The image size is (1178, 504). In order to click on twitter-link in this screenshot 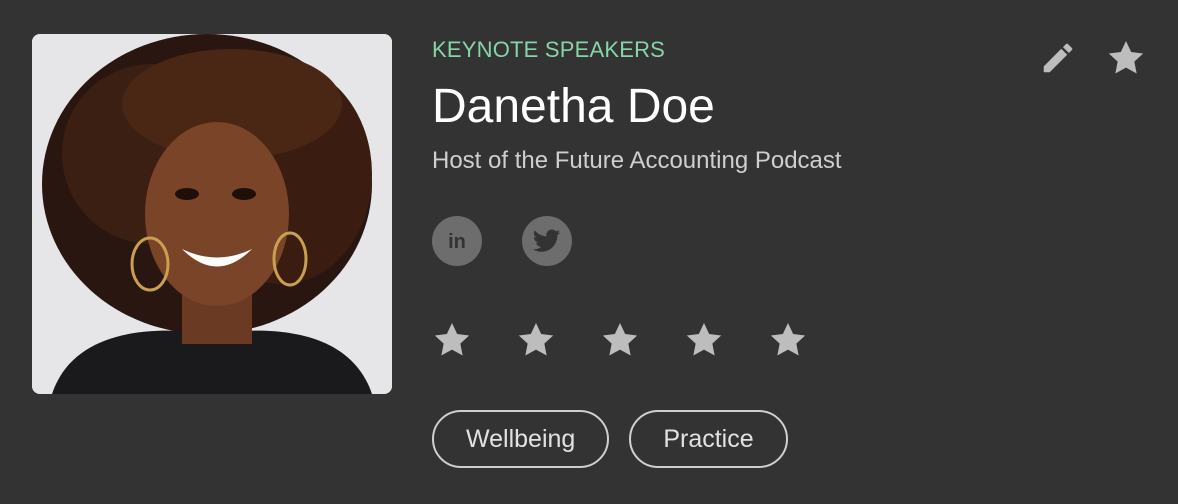, I will do `click(547, 241)`.